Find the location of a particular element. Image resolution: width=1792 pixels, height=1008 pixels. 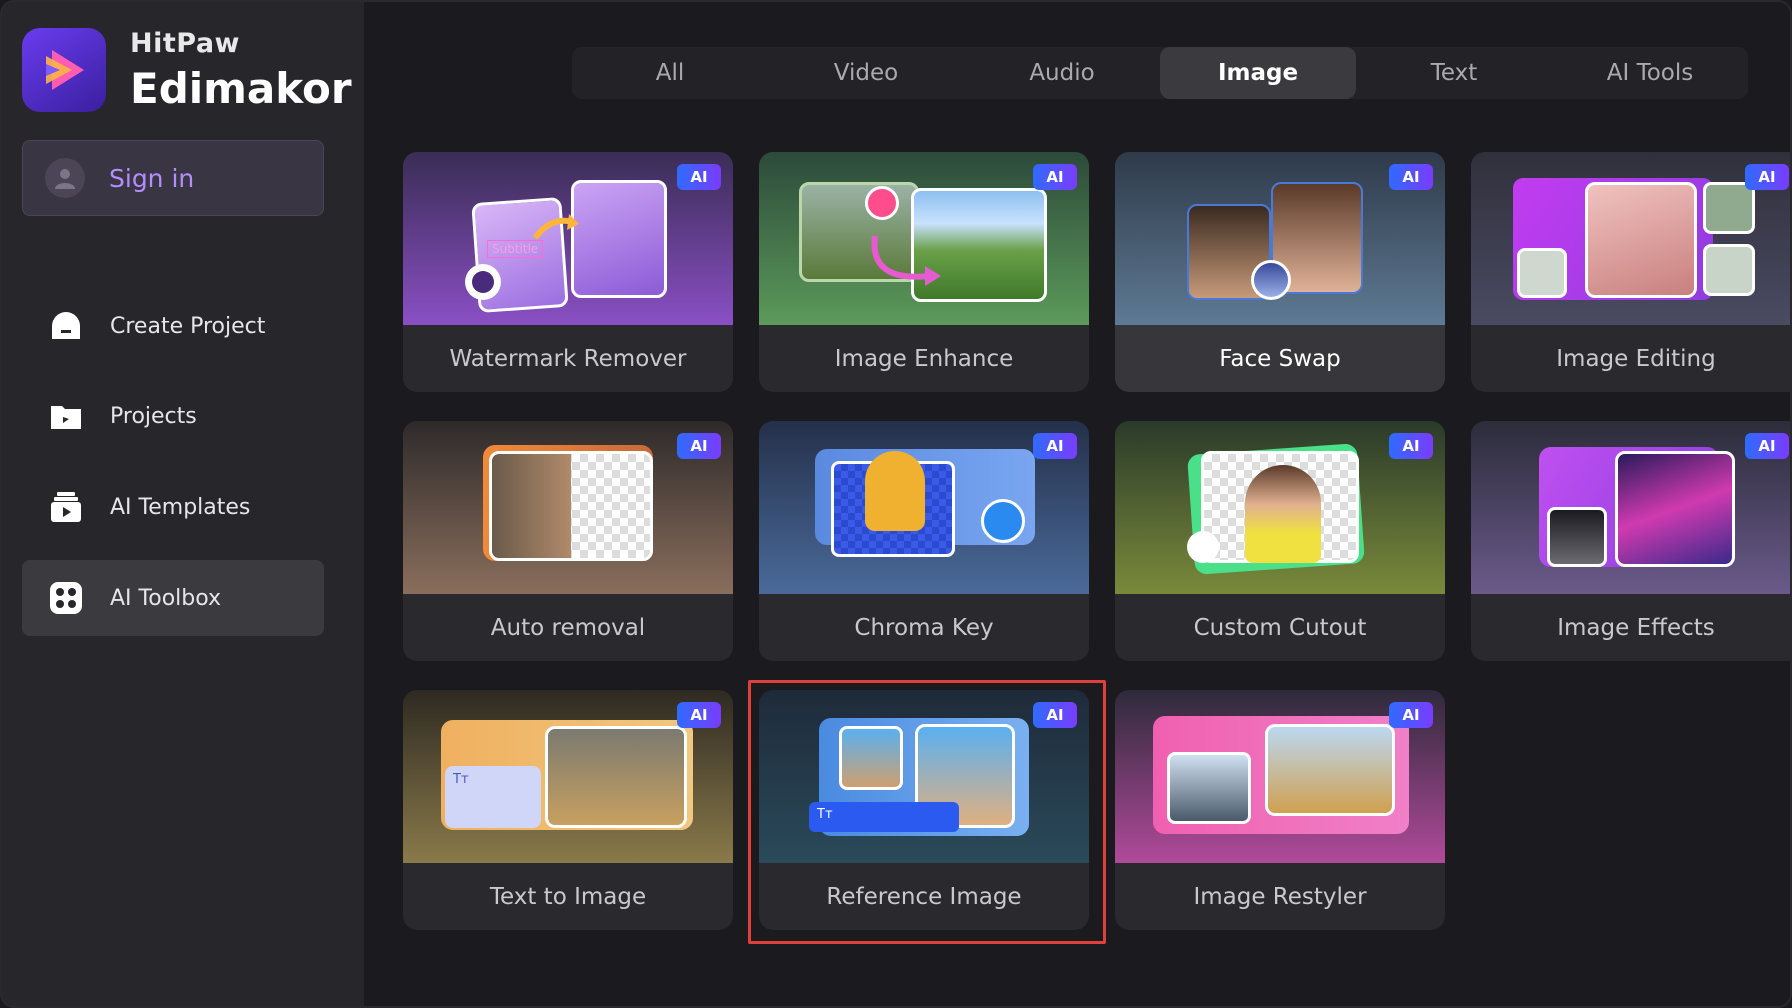

magic-wand-icon is located at coordinates (1203, 547).